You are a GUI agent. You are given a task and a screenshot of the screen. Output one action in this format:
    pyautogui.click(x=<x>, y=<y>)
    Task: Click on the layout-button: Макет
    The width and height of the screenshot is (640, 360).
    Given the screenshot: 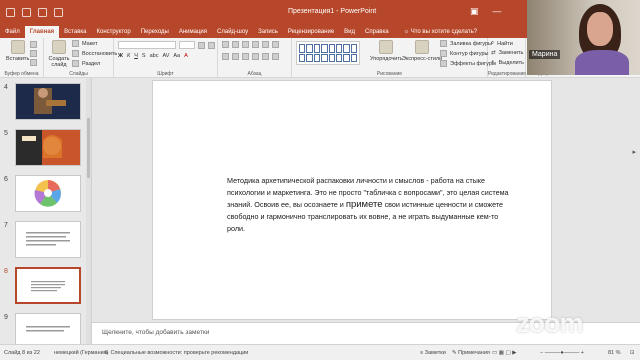 What is the action you would take?
    pyautogui.click(x=85, y=43)
    